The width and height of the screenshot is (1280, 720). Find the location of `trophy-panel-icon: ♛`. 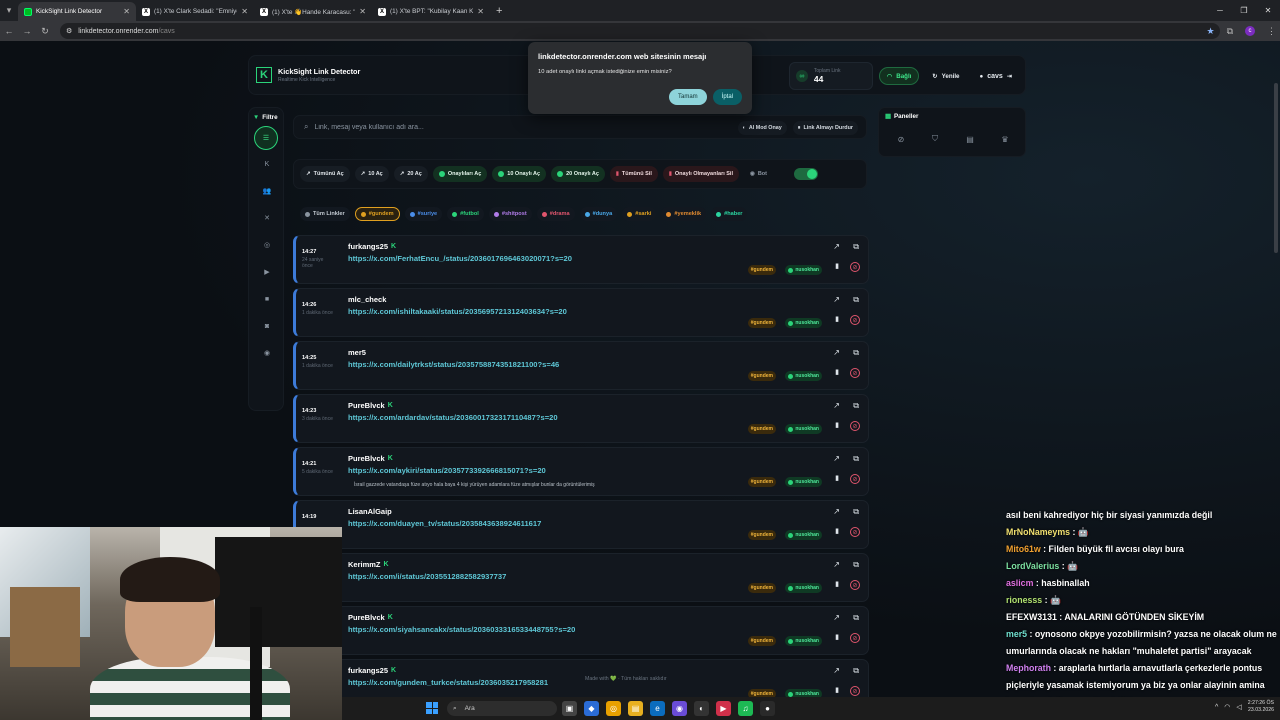

trophy-panel-icon: ♛ is located at coordinates (1005, 139).